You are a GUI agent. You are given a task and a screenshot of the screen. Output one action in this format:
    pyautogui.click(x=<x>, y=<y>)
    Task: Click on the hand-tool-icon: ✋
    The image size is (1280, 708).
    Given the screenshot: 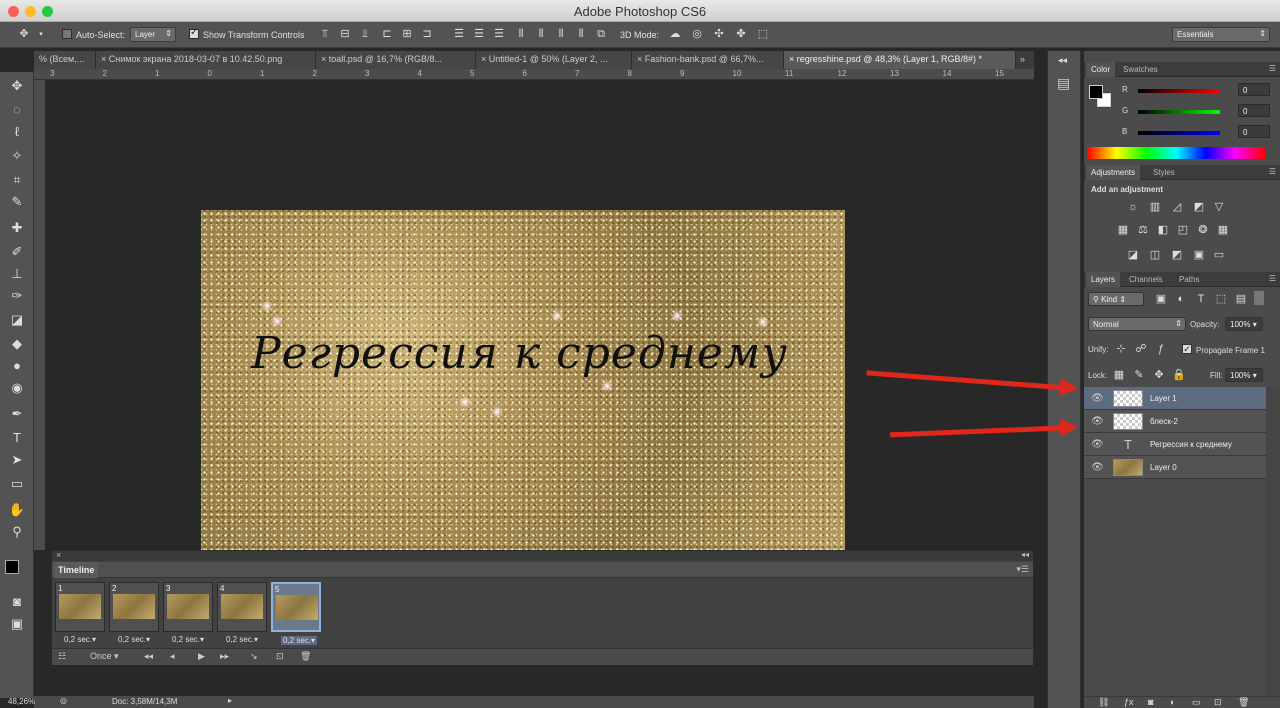 What is the action you would take?
    pyautogui.click(x=17, y=510)
    